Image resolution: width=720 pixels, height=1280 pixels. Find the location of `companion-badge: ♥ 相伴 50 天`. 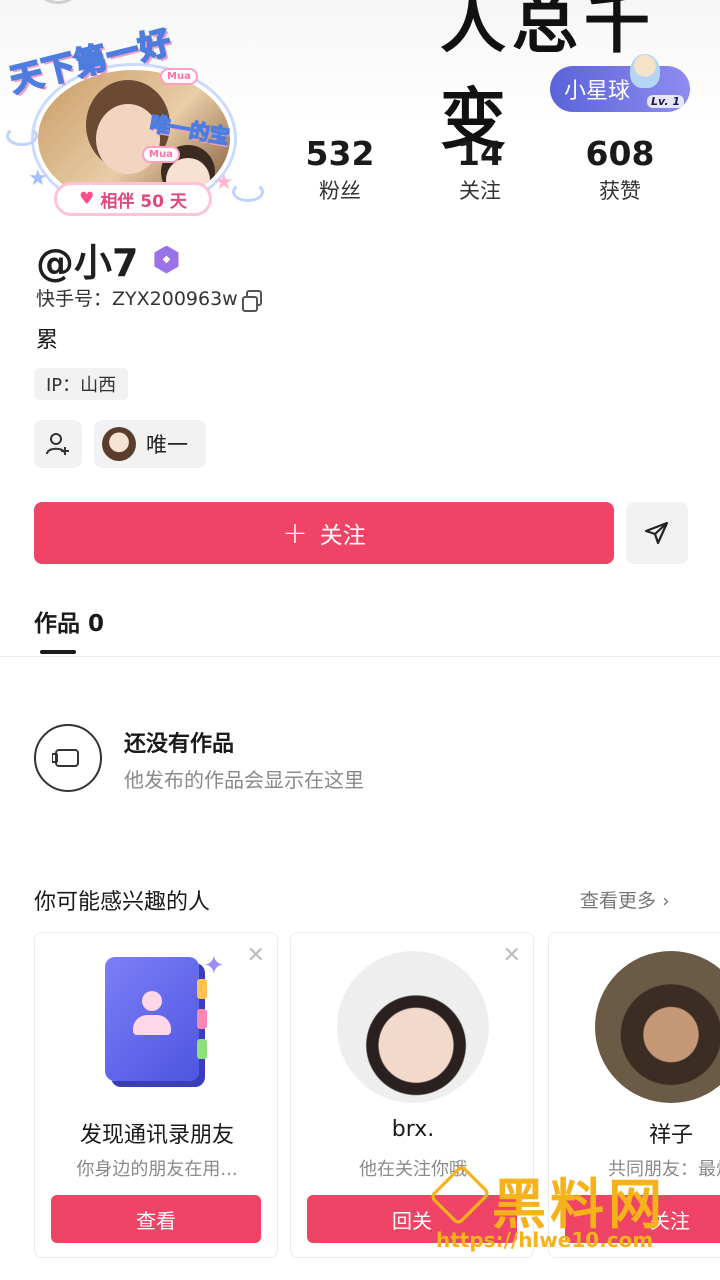

companion-badge: ♥ 相伴 50 天 is located at coordinates (133, 199).